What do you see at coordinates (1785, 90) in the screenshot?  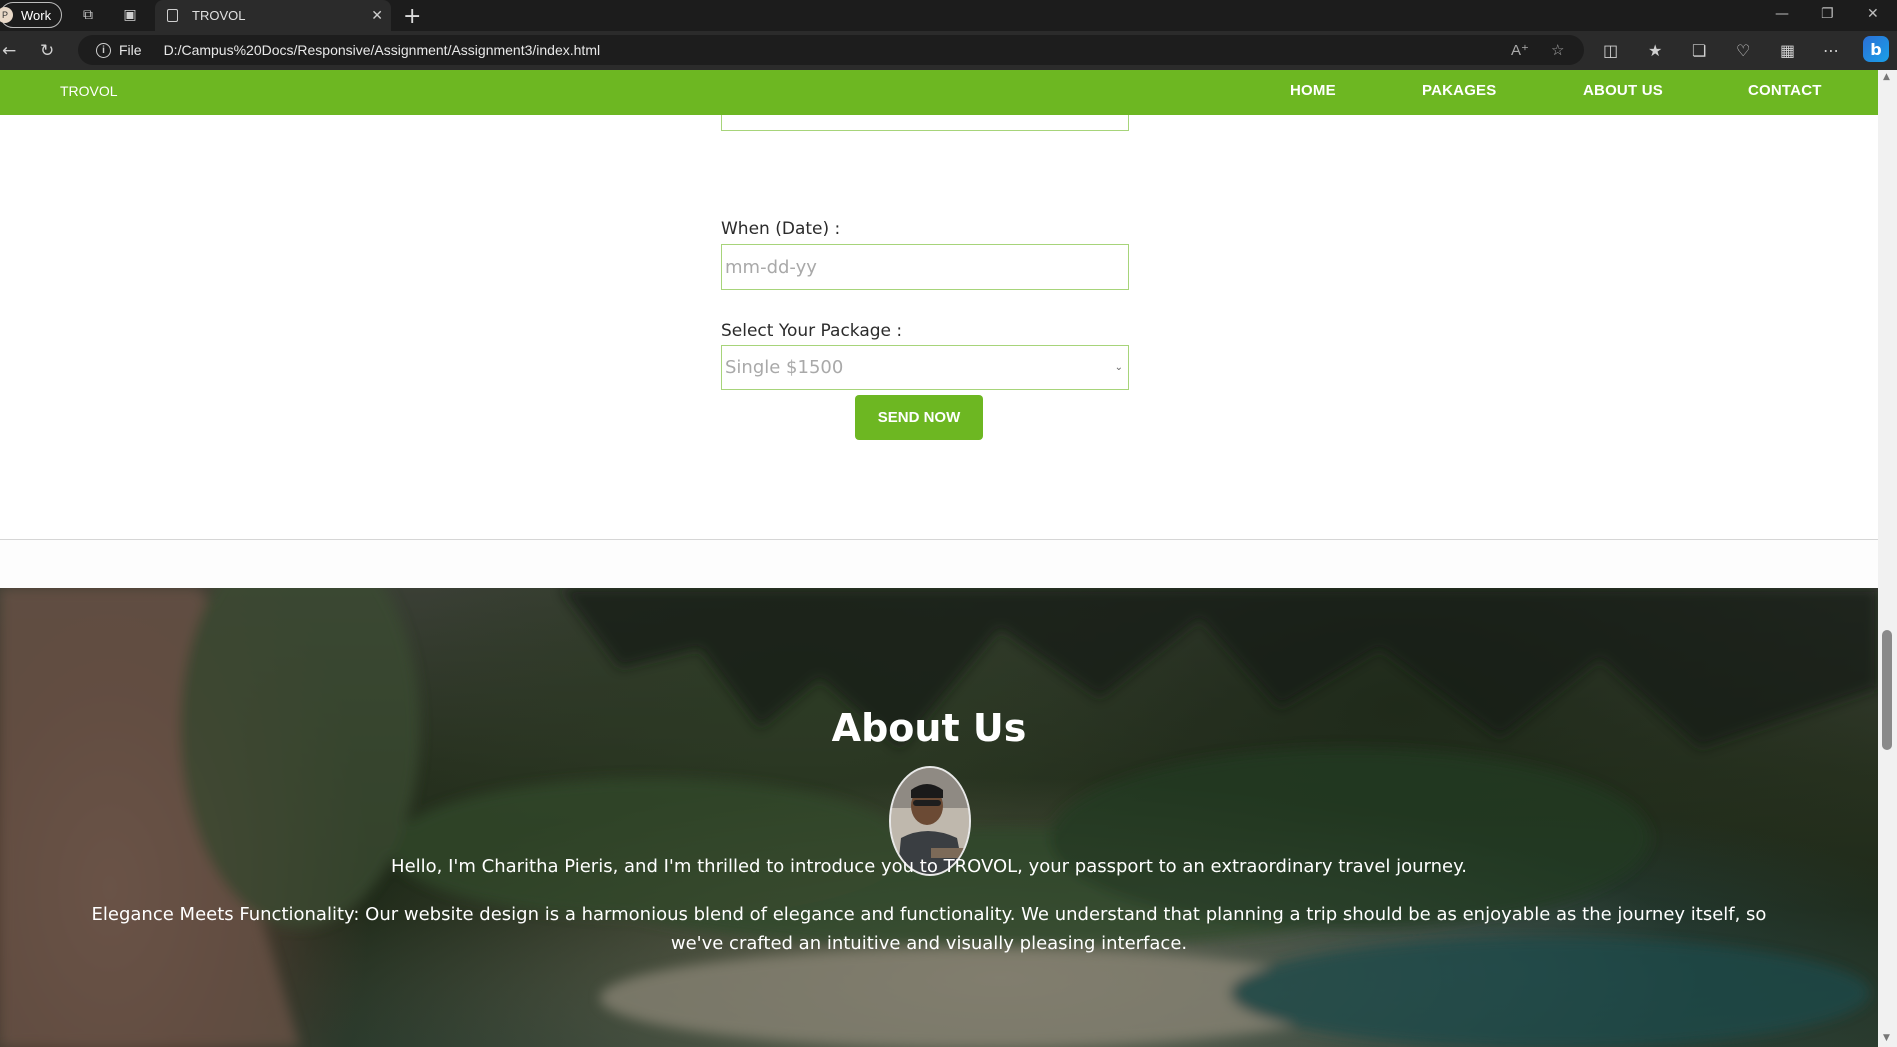 I see `nav-contact-link: CONTACT` at bounding box center [1785, 90].